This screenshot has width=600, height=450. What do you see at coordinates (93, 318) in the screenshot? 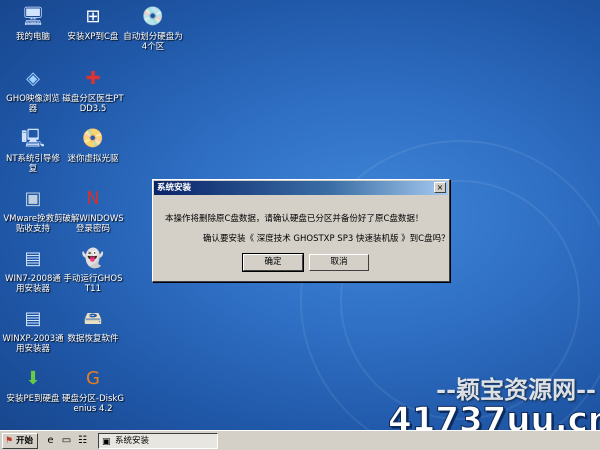
I see `desktop-app-icon: 🖴` at bounding box center [93, 318].